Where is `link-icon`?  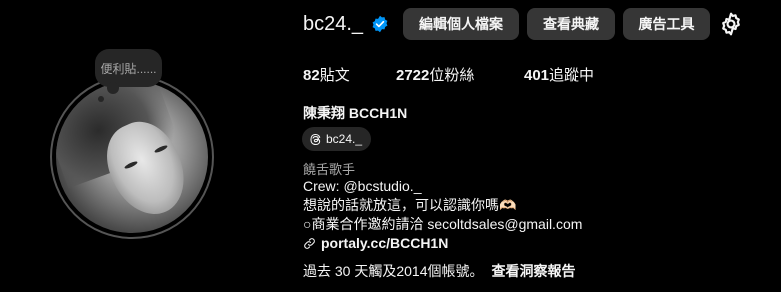
link-icon is located at coordinates (309, 243).